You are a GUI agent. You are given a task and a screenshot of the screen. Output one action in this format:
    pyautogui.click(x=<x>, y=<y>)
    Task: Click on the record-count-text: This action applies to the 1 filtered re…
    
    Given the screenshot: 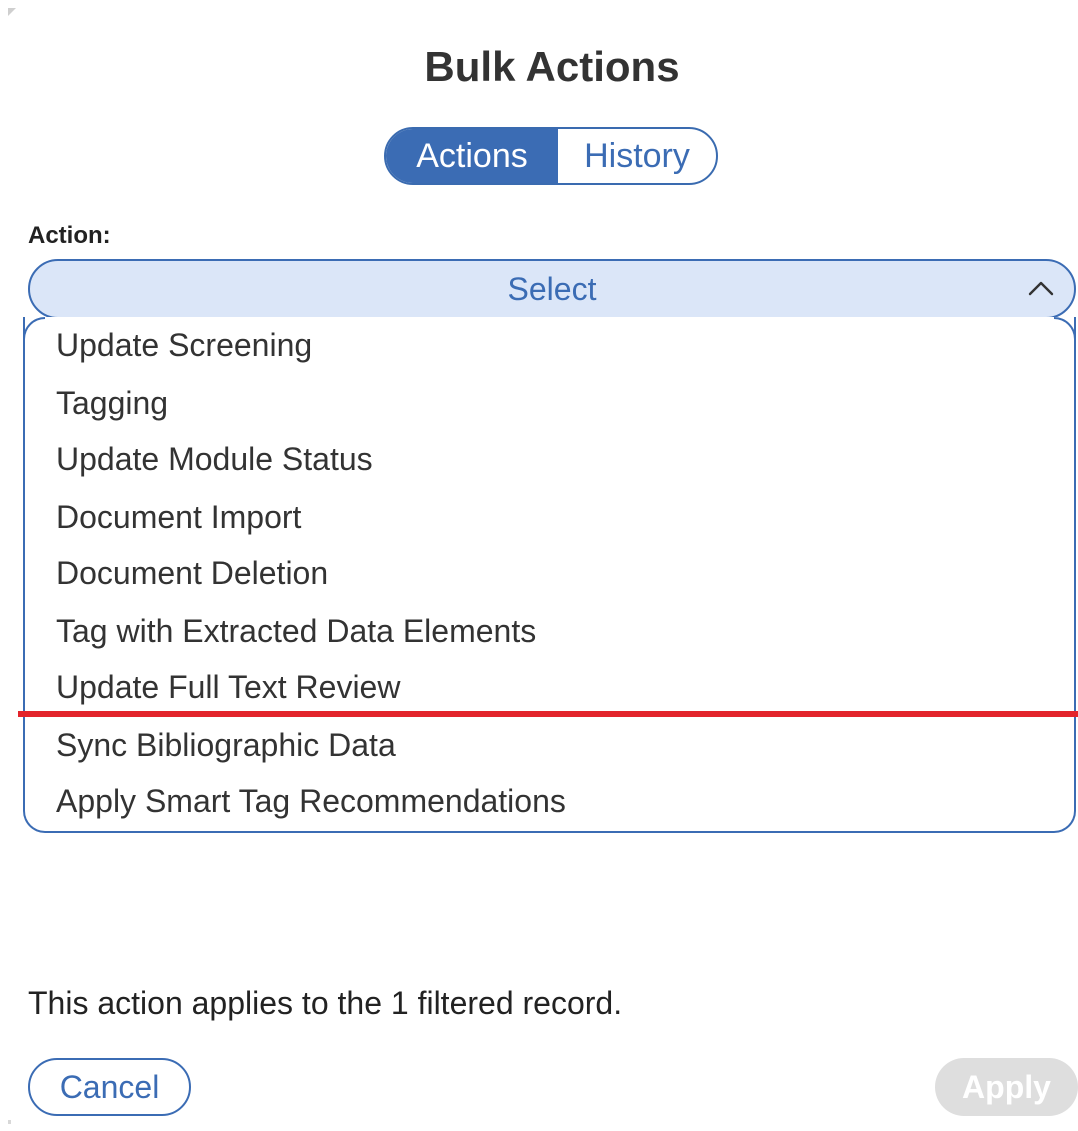 What is the action you would take?
    pyautogui.click(x=325, y=1003)
    